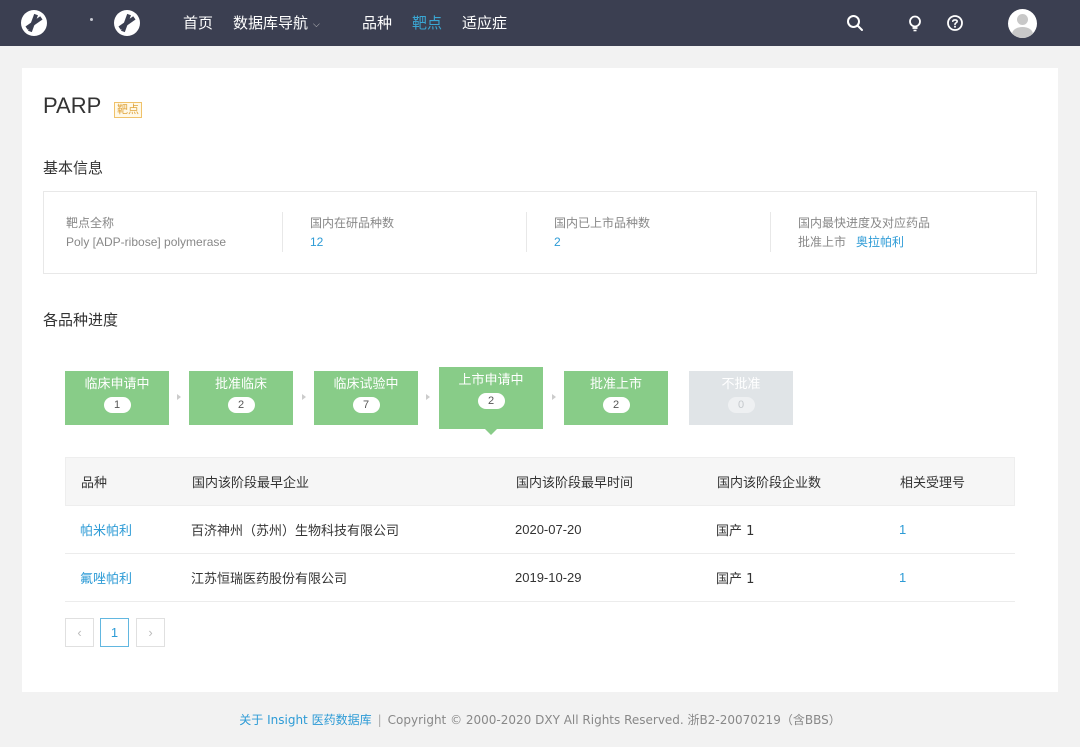 This screenshot has height=747, width=1080. What do you see at coordinates (79, 632) in the screenshot?
I see `chevron-left-icon: ‹` at bounding box center [79, 632].